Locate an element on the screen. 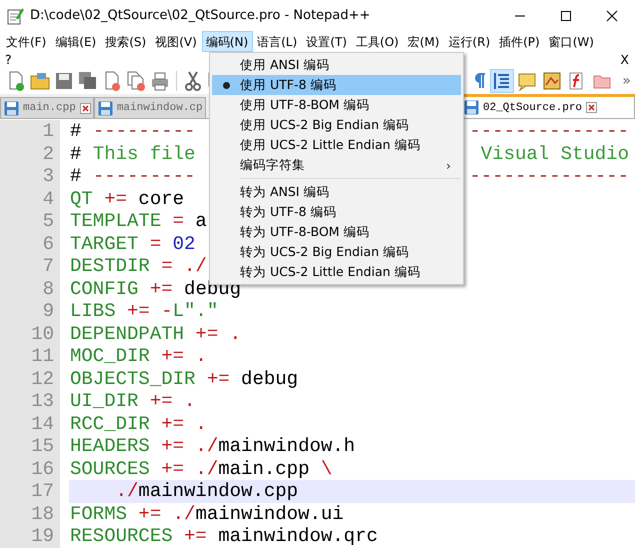 Image resolution: width=635 pixels, height=560 pixels. line-number: 7 is located at coordinates (30, 266).